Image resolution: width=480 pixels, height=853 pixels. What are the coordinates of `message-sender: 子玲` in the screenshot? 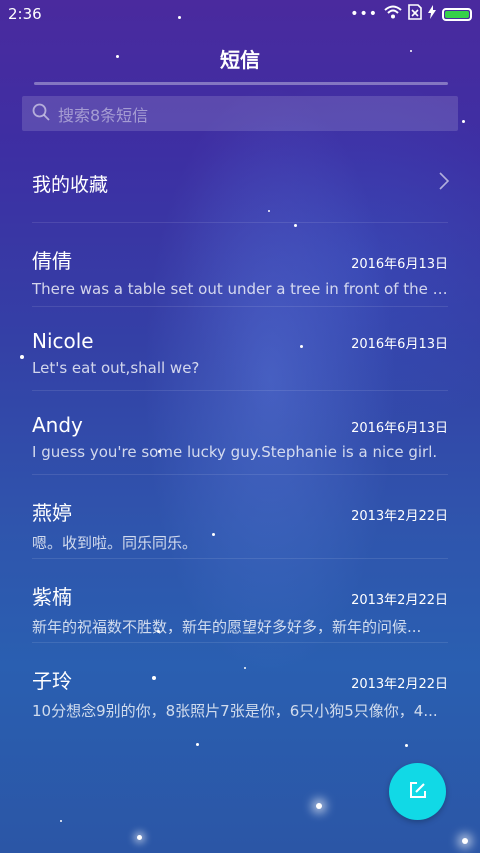 It's located at (52, 681).